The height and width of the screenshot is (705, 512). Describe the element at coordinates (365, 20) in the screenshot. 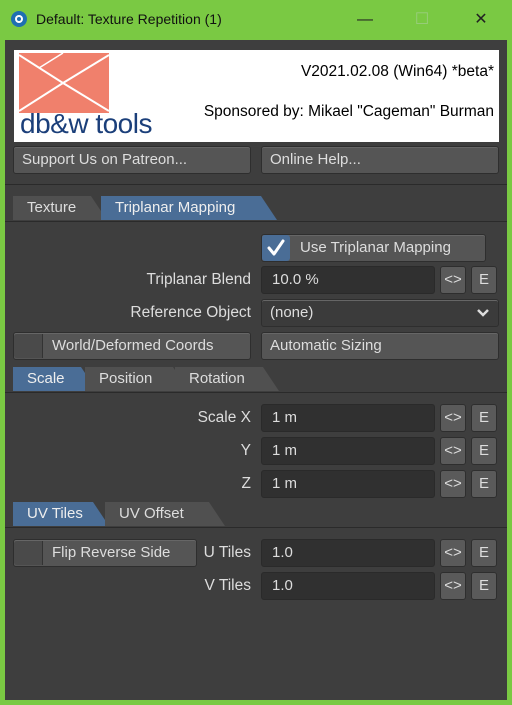

I see `minimize-icon: —` at that location.